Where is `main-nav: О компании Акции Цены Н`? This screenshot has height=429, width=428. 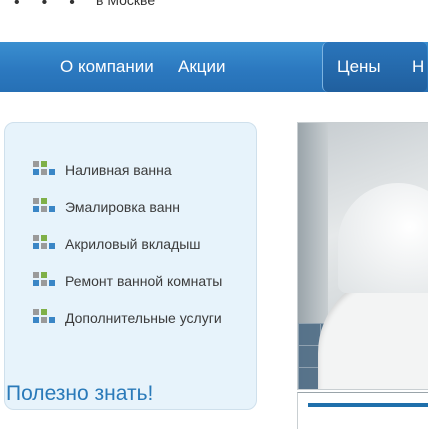 main-nav: О компании Акции Цены Н is located at coordinates (214, 67).